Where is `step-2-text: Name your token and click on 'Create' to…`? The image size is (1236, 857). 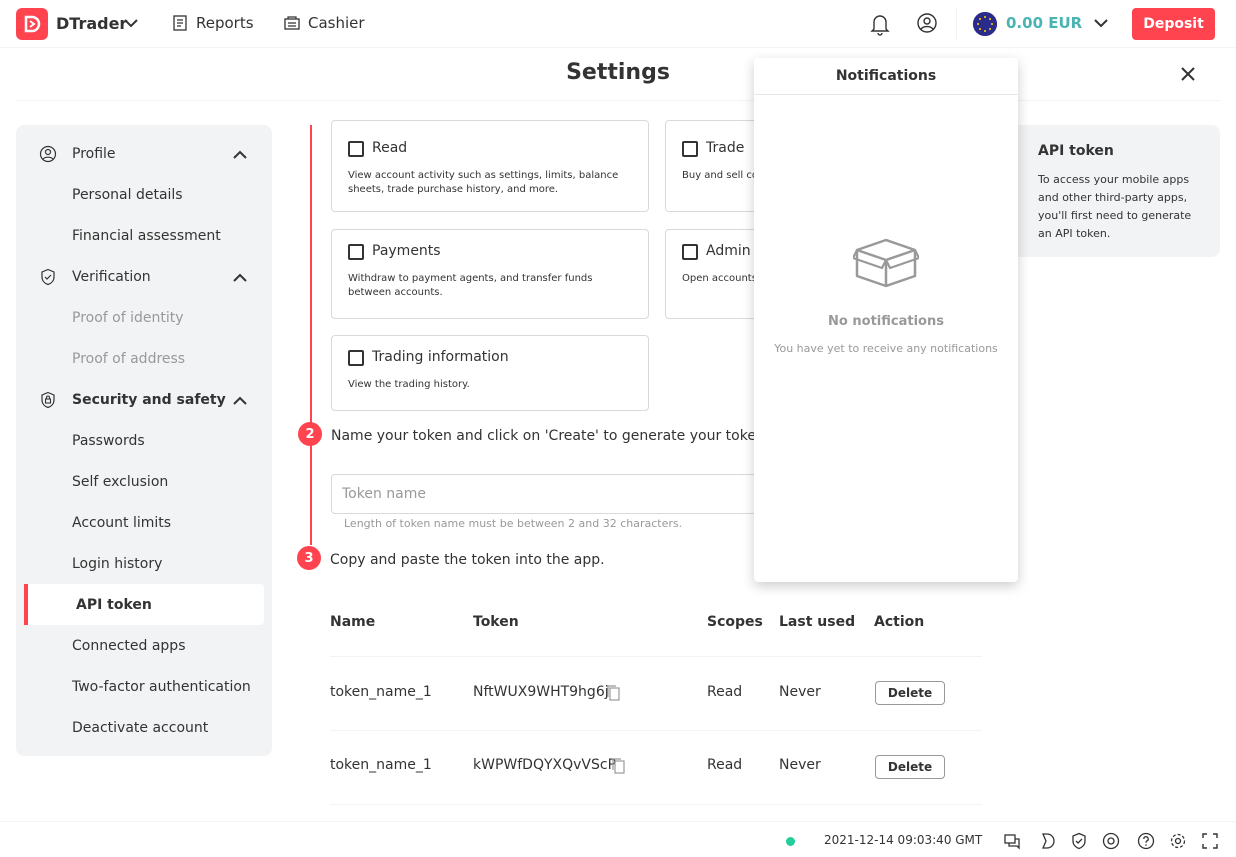
step-2-text: Name your token and click on 'Create' to… is located at coordinates (550, 436).